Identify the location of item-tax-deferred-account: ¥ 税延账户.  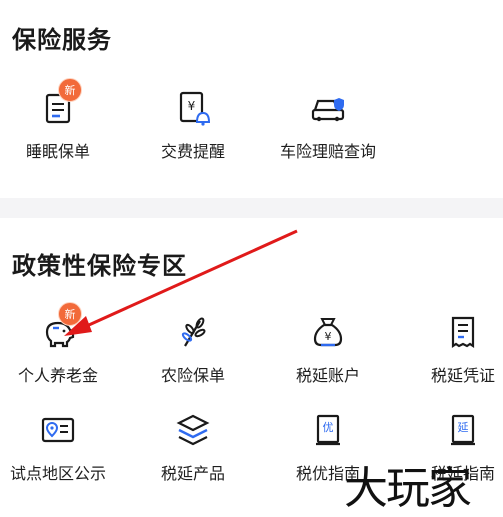
(328, 349).